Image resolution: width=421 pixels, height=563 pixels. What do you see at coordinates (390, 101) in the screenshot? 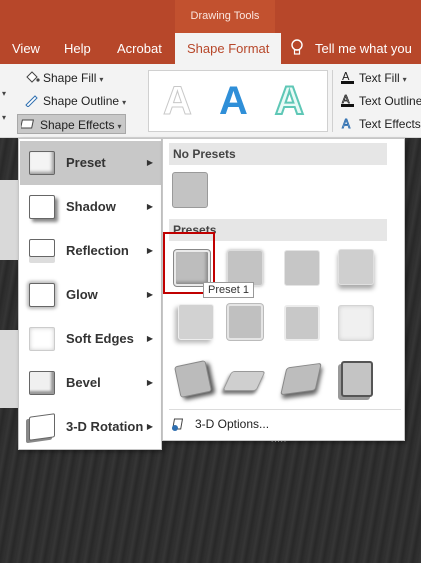
I see `text-outline-label: Text Outline` at bounding box center [390, 101].